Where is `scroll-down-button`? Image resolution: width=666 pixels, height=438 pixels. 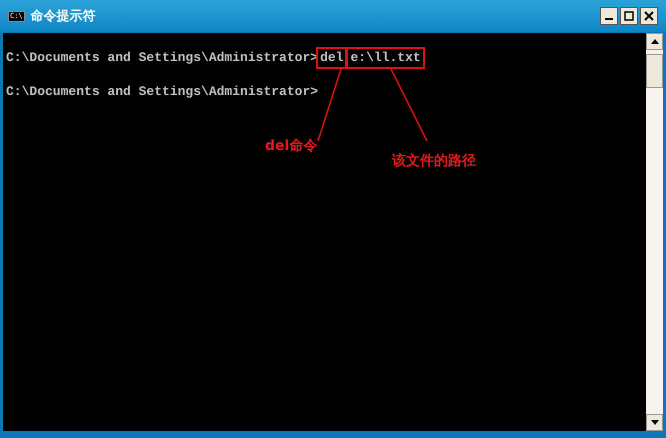 scroll-down-button is located at coordinates (654, 422).